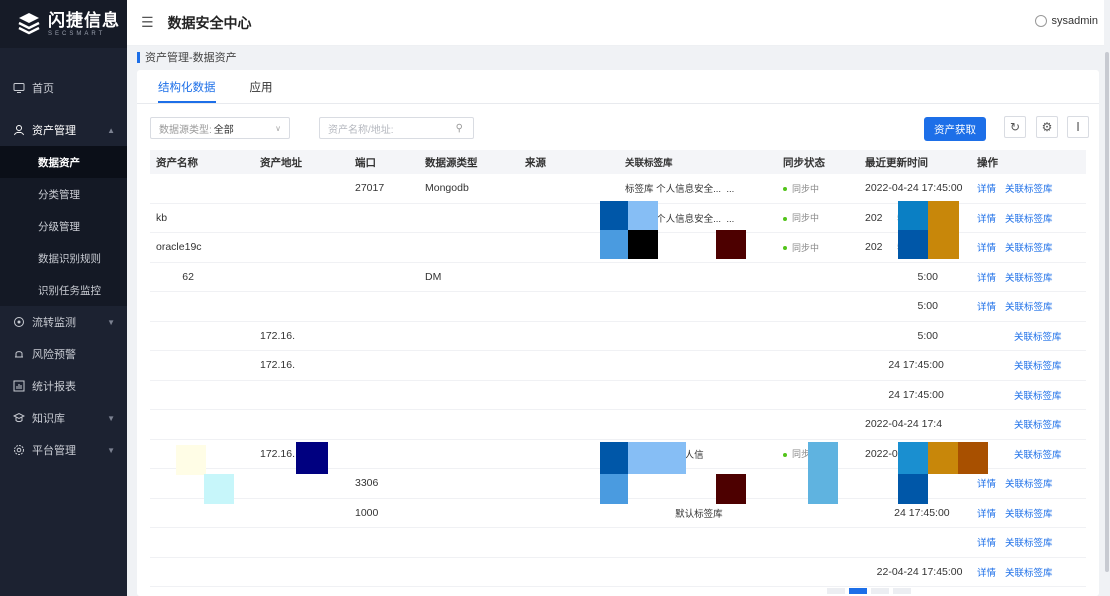 This screenshot has height=596, width=1110. Describe the element at coordinates (63, 194) in the screenshot. I see `sidebar-item-classification: 分类管理` at that location.